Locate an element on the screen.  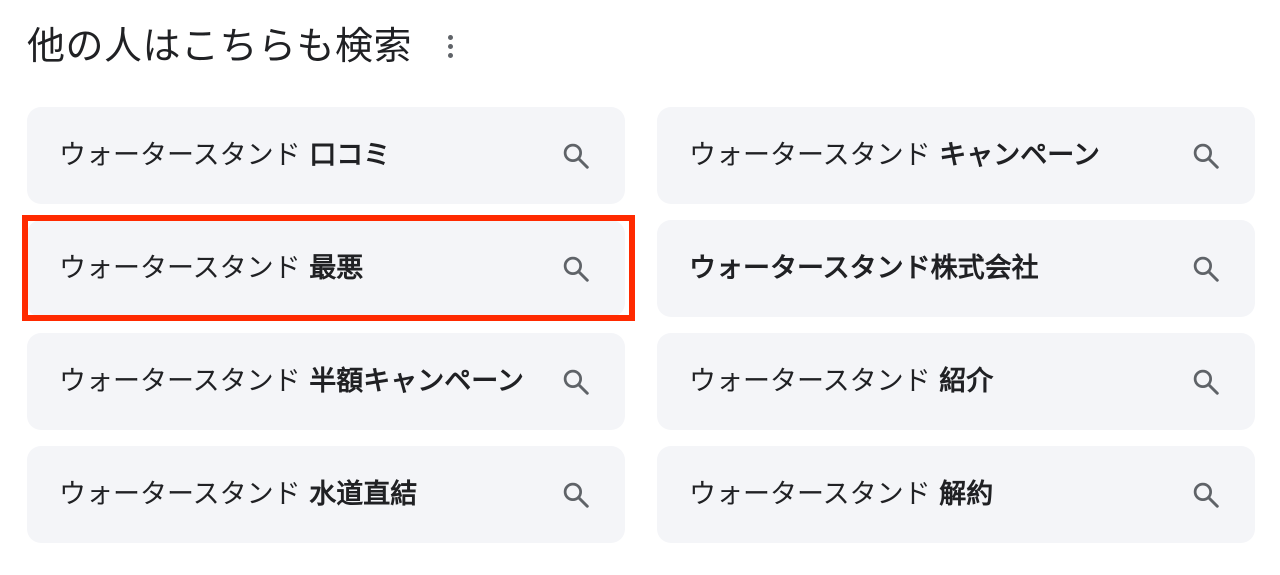
suggestion-text: ウォータースタンド 口コミ is located at coordinates (225, 155).